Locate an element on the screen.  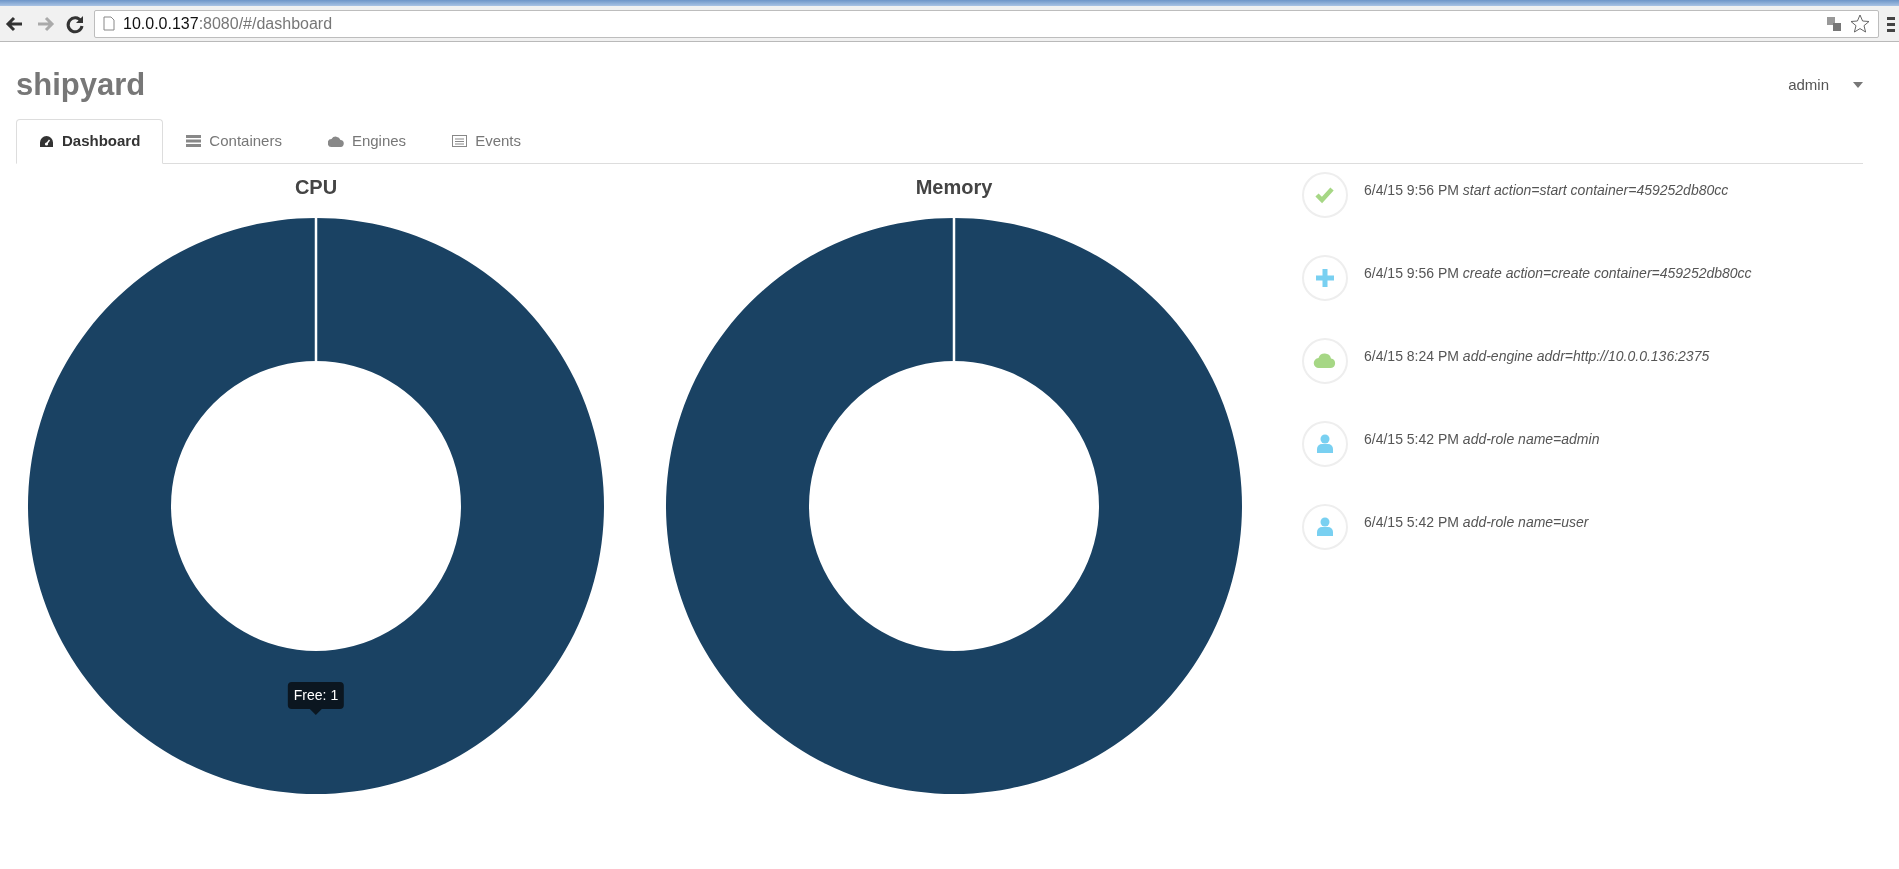
tab: Dashboard is located at coordinates (90, 141).